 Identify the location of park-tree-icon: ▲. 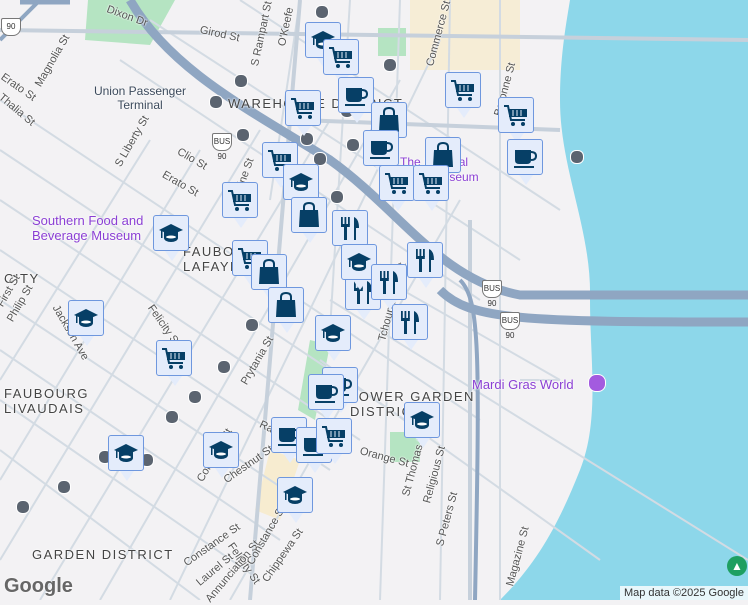
(737, 566).